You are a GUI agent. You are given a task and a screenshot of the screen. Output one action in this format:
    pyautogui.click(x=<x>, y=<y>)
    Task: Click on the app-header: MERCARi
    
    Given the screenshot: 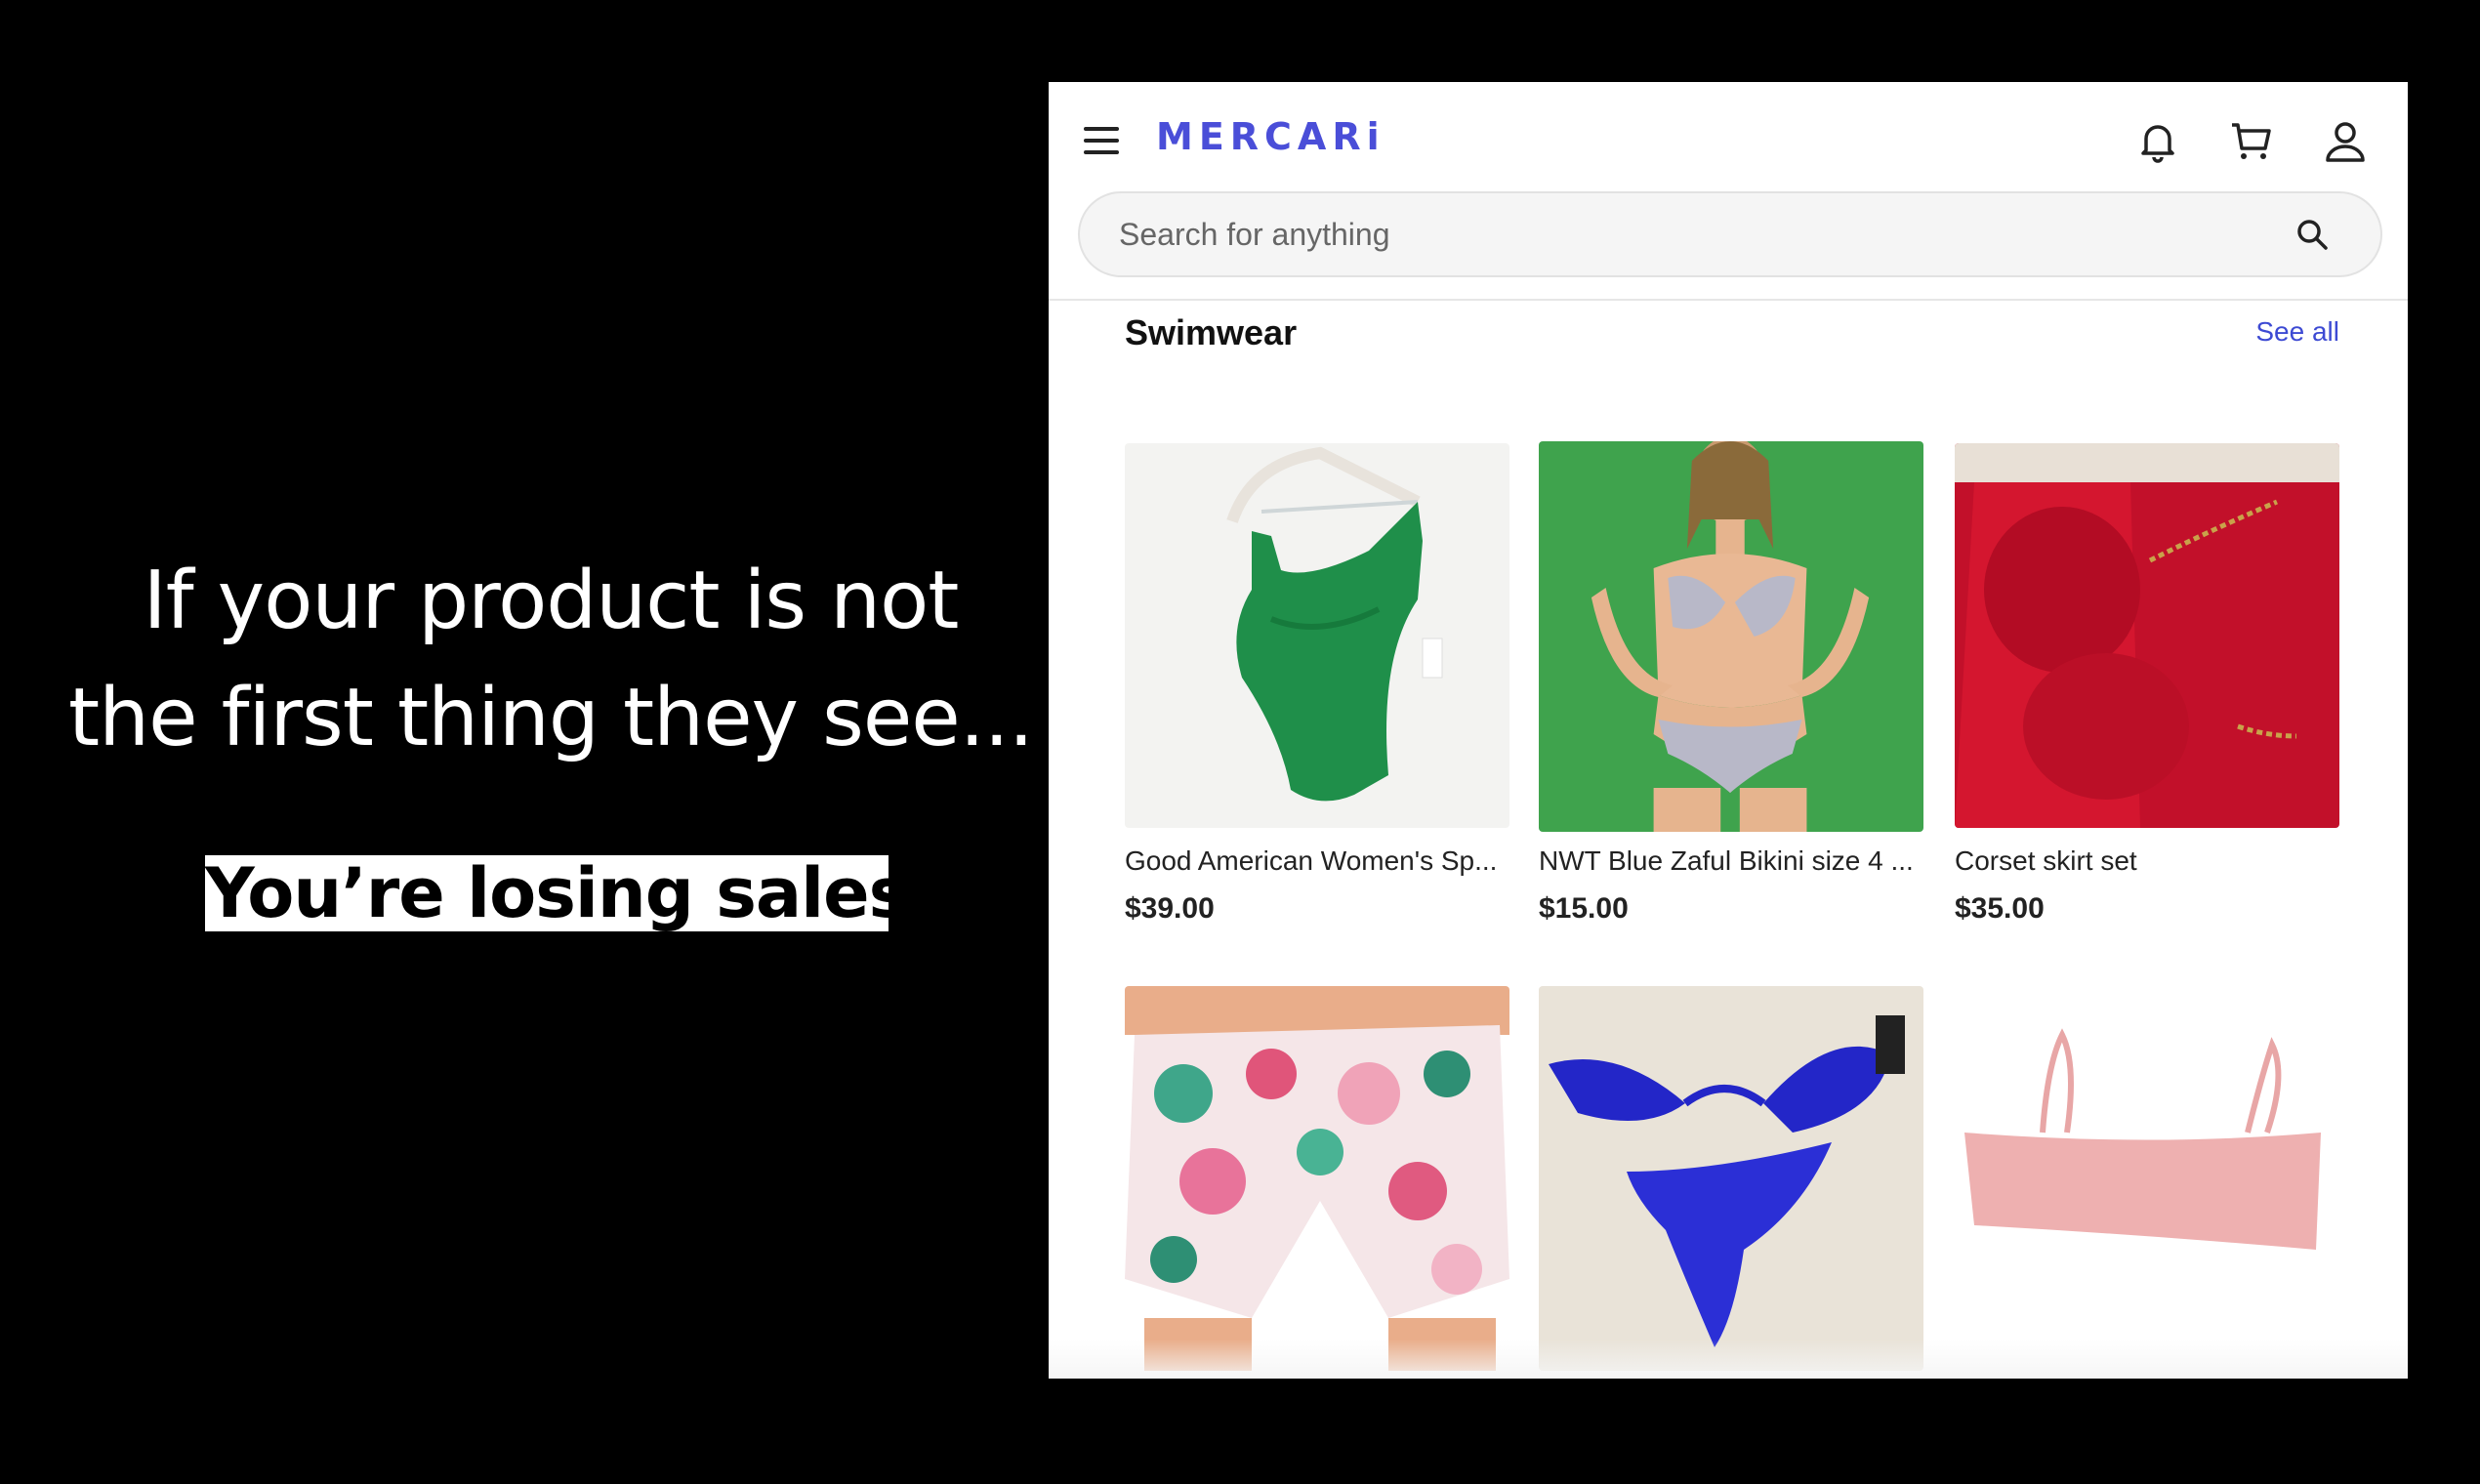 What is the action you would take?
    pyautogui.click(x=1729, y=191)
    